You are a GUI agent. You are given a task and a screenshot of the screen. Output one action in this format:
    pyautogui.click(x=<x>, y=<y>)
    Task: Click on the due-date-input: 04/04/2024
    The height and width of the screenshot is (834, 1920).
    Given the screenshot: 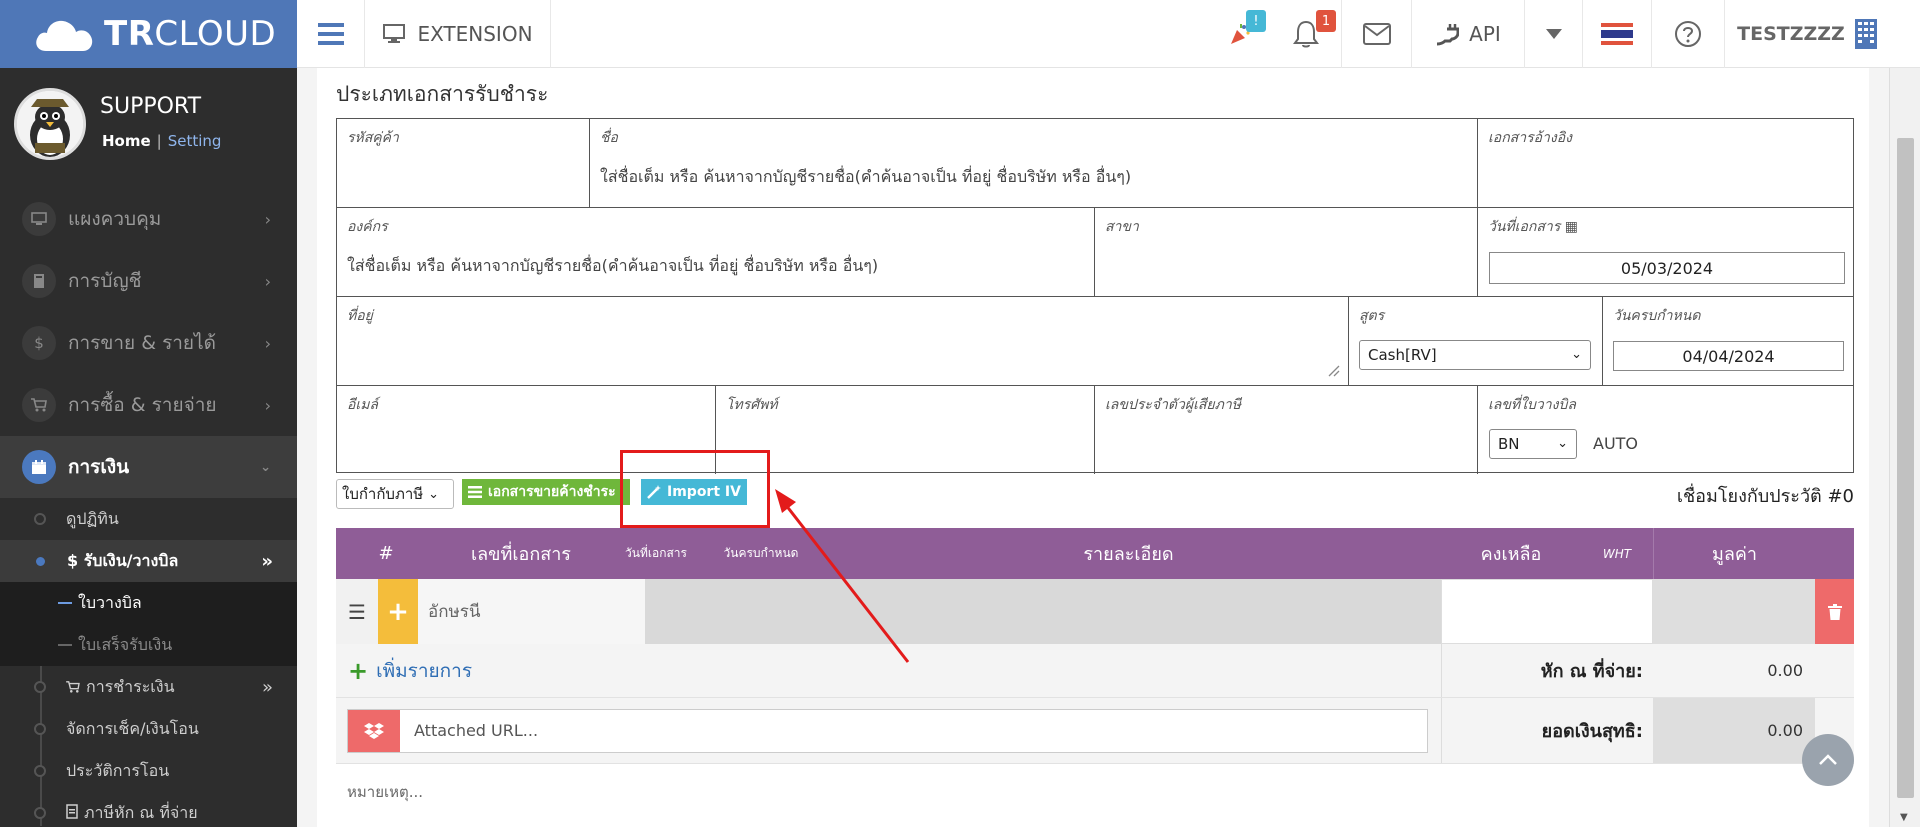 What is the action you would take?
    pyautogui.click(x=1728, y=356)
    